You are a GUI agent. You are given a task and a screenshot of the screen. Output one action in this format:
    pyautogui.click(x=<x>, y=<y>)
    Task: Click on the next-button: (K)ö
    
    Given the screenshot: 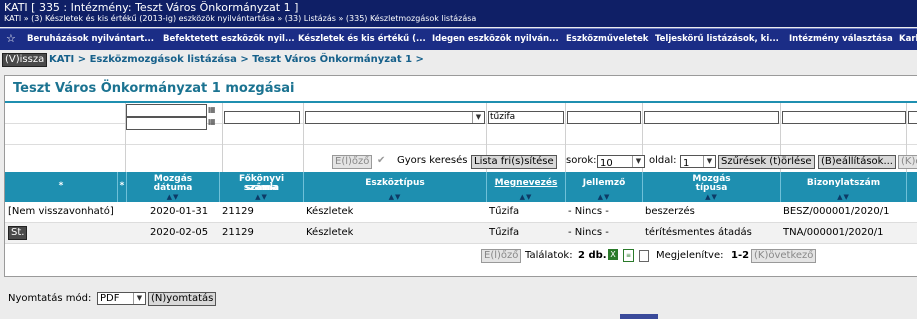 What is the action you would take?
    pyautogui.click(x=907, y=162)
    